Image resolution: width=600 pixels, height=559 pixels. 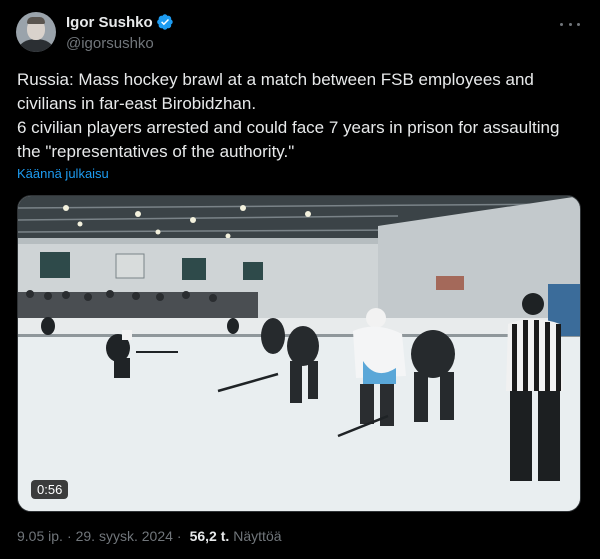 I want to click on translate-link: Käännä julkaisu, so click(x=63, y=173).